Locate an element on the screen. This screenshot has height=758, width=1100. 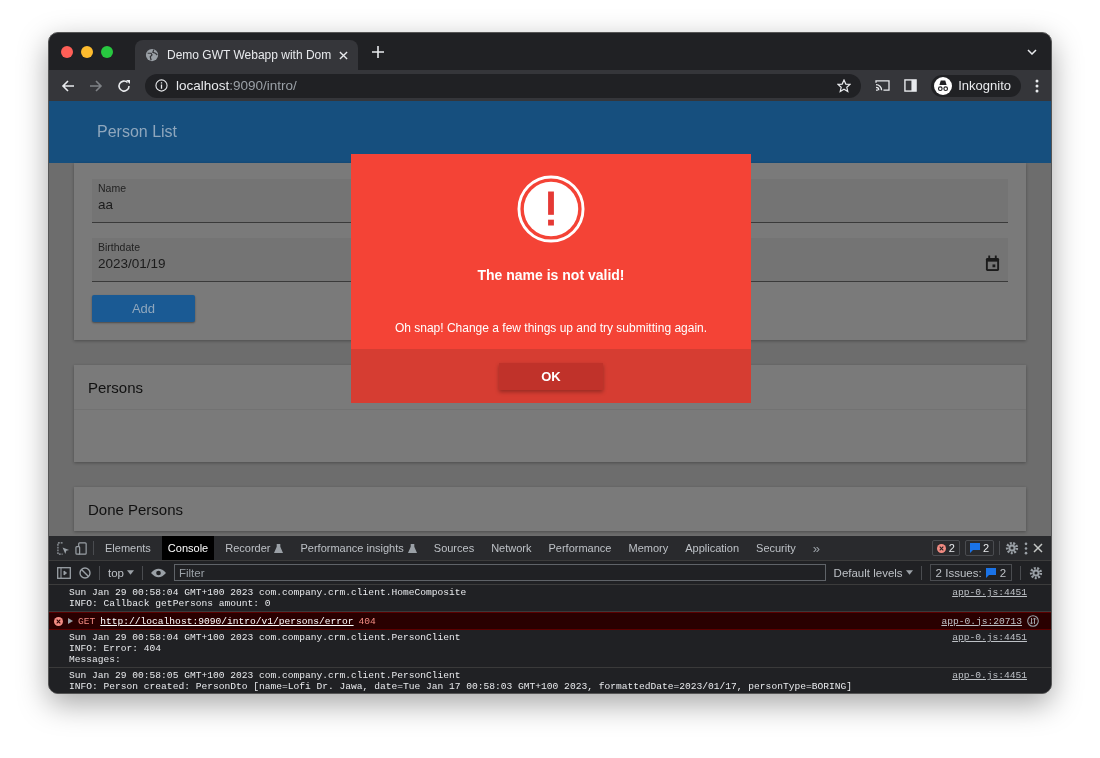
error-method: GET is located at coordinates (87, 621).